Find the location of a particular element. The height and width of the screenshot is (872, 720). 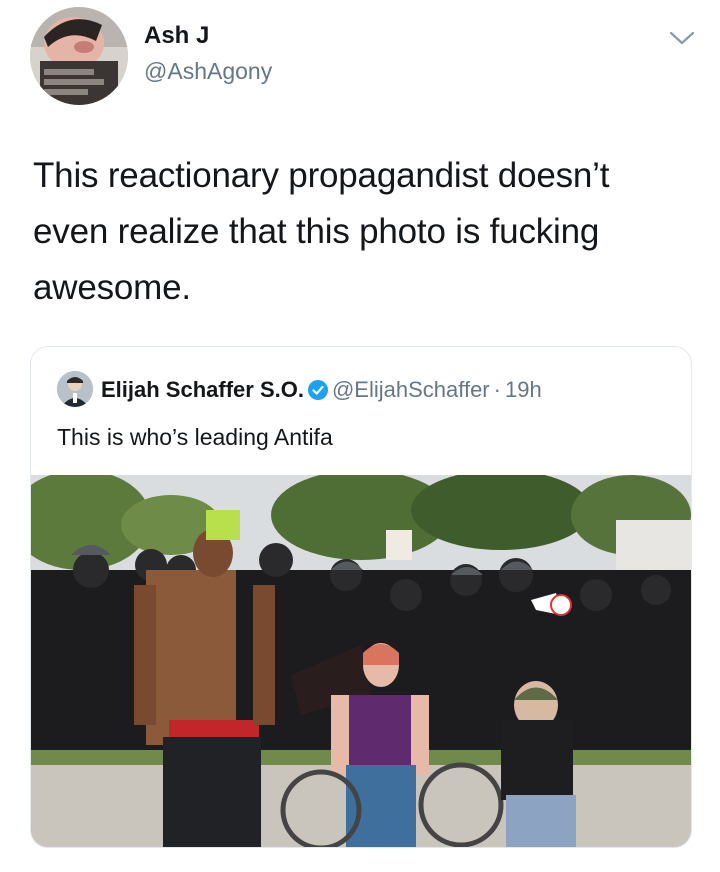

quoted-text: This is who’s leading Antifa is located at coordinates (195, 437).